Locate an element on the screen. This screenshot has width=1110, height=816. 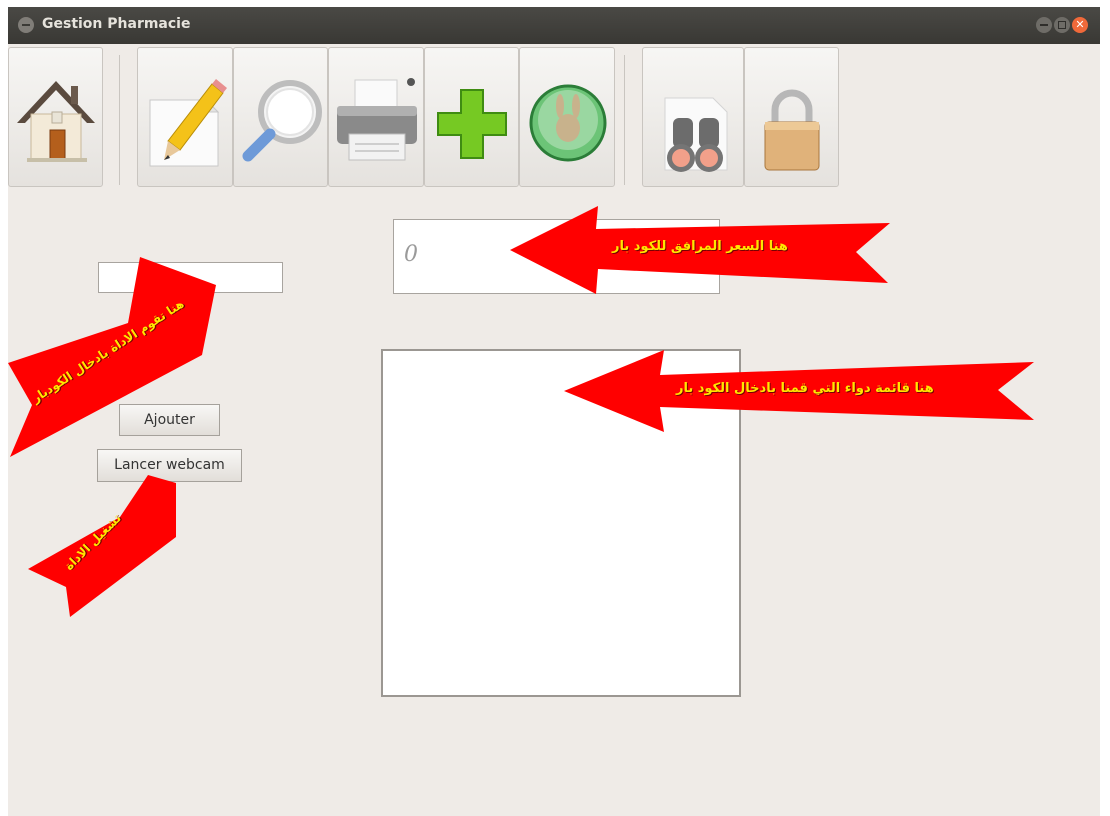
price-annotation: هنا السعر المرافق للكود بار is located at coordinates (700, 246).